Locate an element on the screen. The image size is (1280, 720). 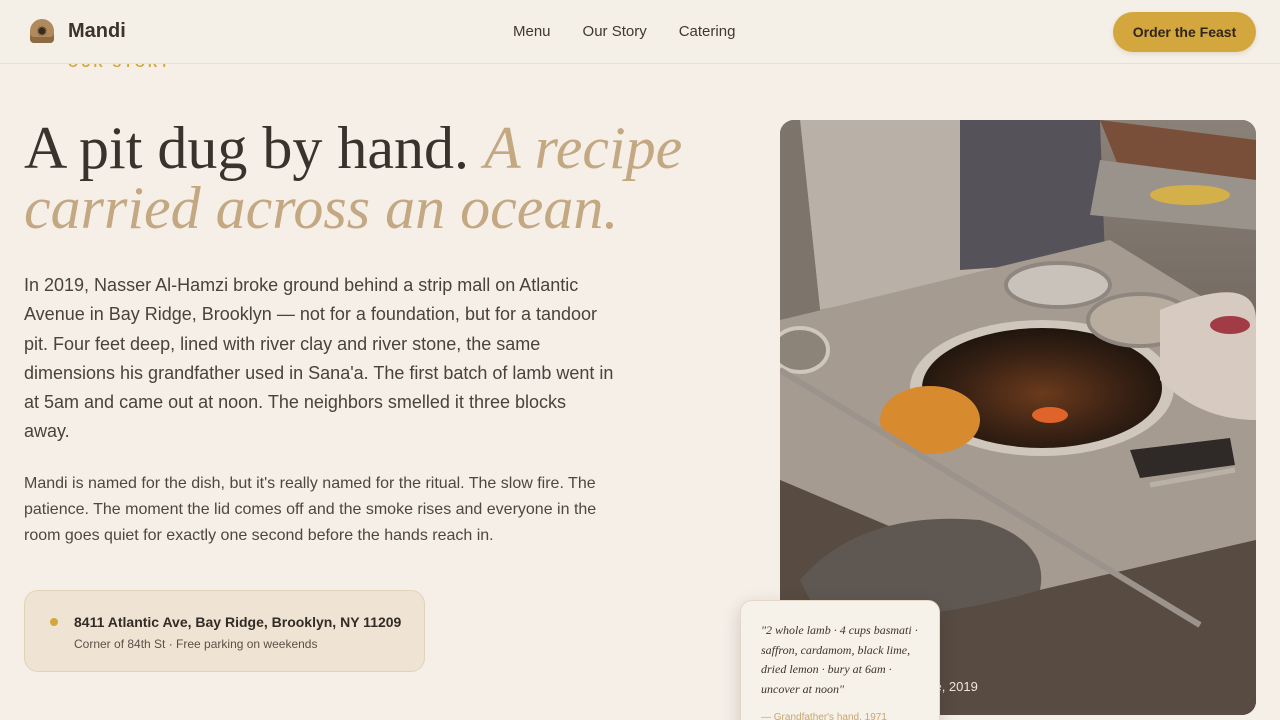
location-dot-icon is located at coordinates (54, 622).